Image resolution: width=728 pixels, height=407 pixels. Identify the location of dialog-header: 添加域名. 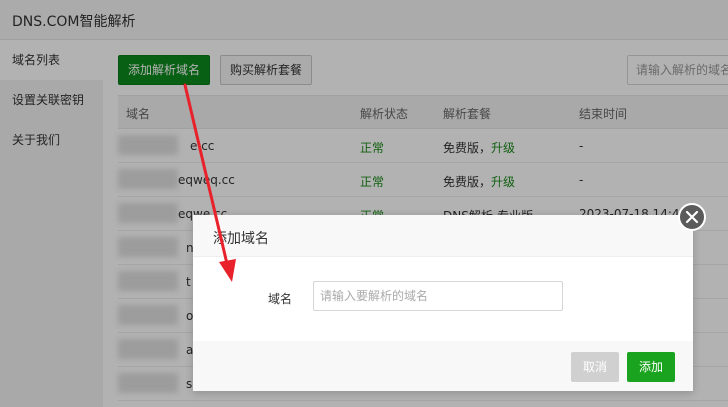
(443, 236).